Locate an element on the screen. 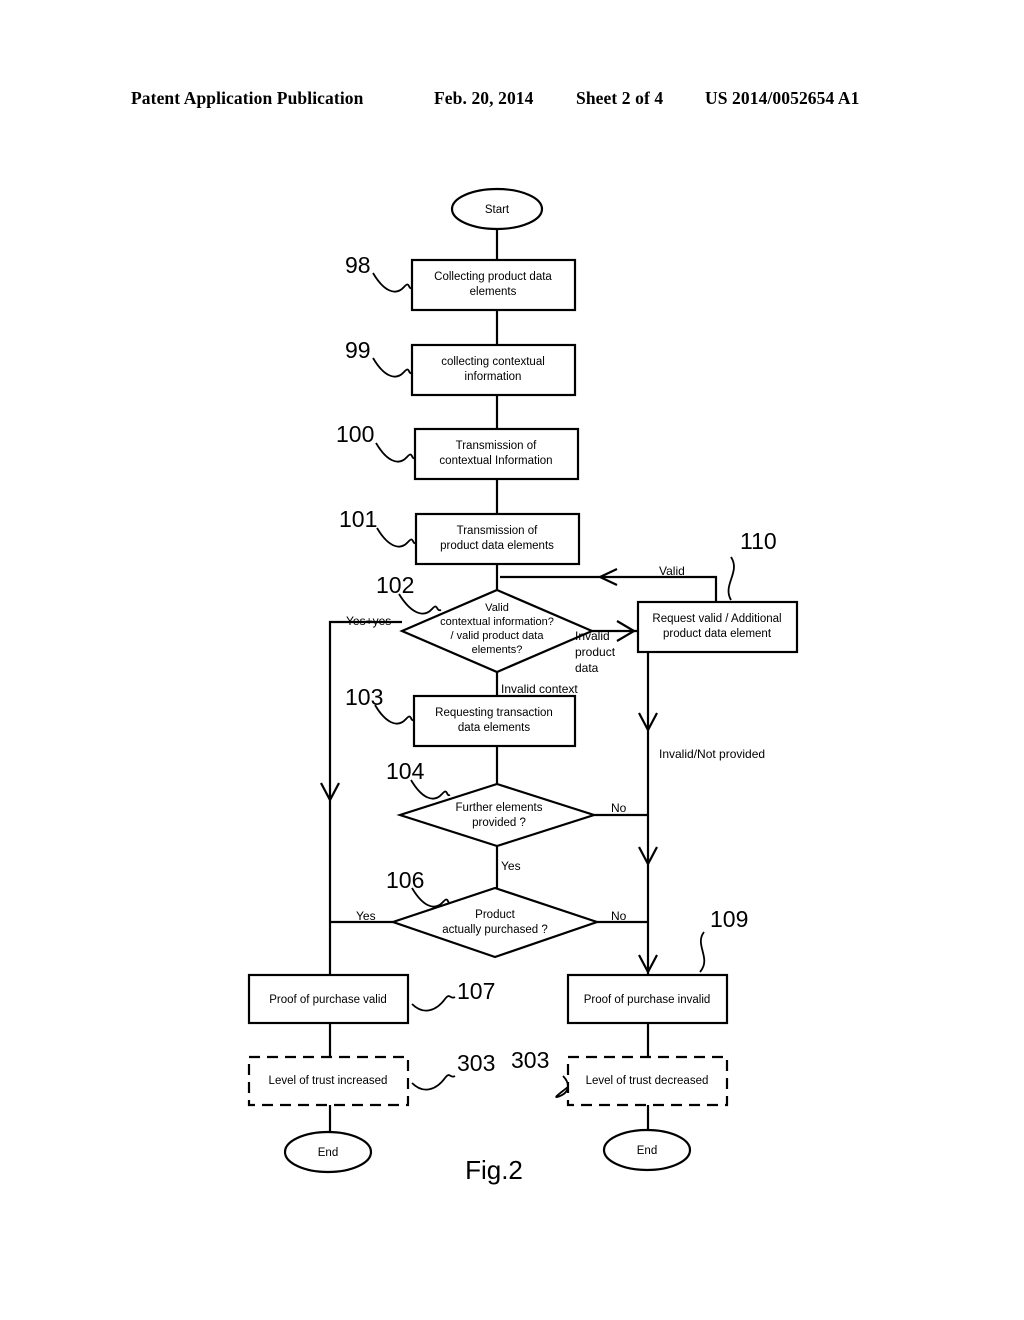  node-end-right: End is located at coordinates (647, 1150).